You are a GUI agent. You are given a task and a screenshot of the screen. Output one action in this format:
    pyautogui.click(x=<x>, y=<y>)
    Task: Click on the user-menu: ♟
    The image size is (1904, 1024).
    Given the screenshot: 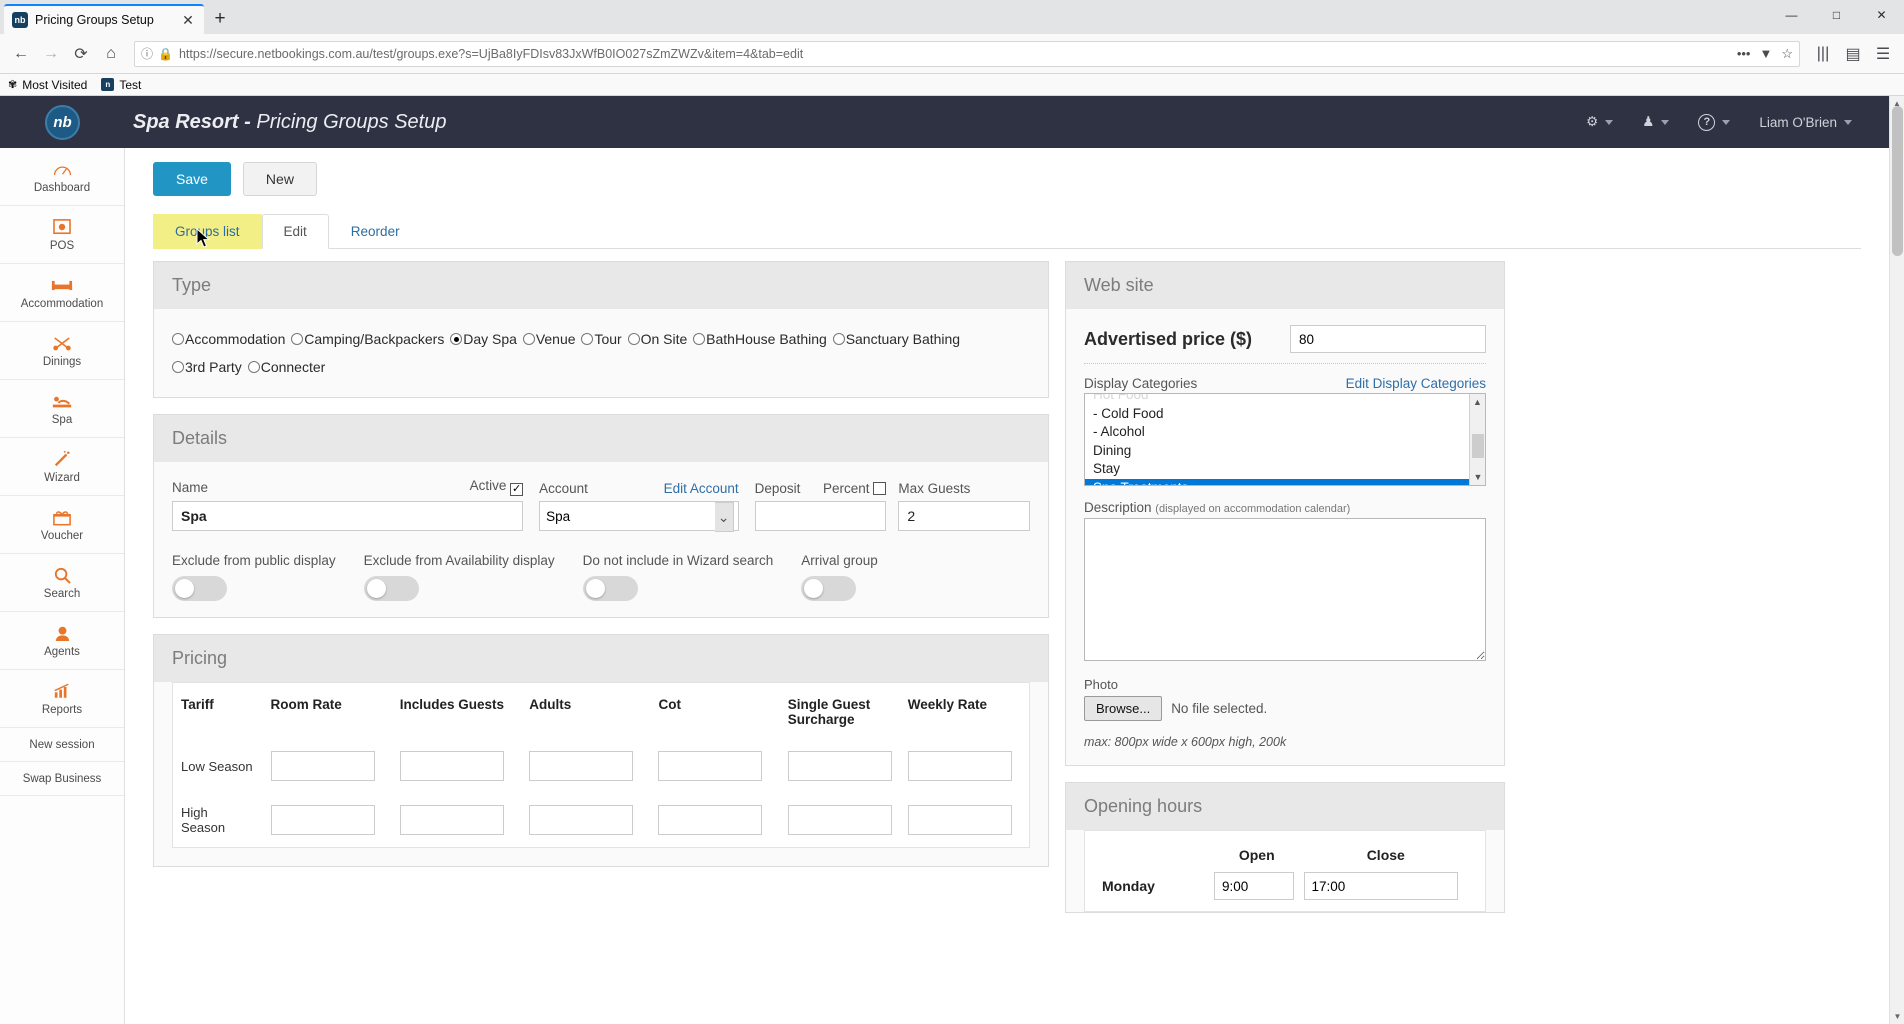 What is the action you would take?
    pyautogui.click(x=1655, y=122)
    